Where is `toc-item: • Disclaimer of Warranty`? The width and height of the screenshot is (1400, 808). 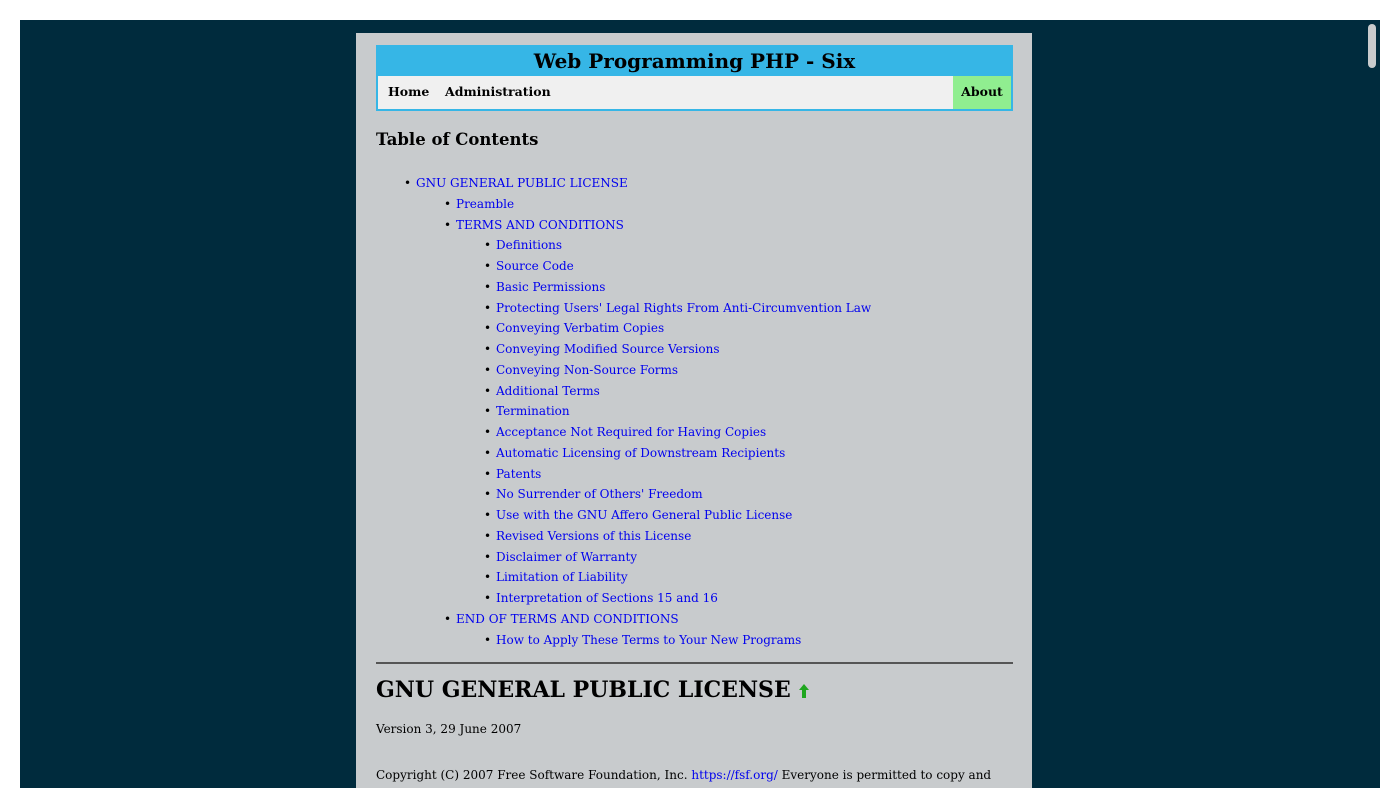 toc-item: • Disclaimer of Warranty is located at coordinates (560, 557).